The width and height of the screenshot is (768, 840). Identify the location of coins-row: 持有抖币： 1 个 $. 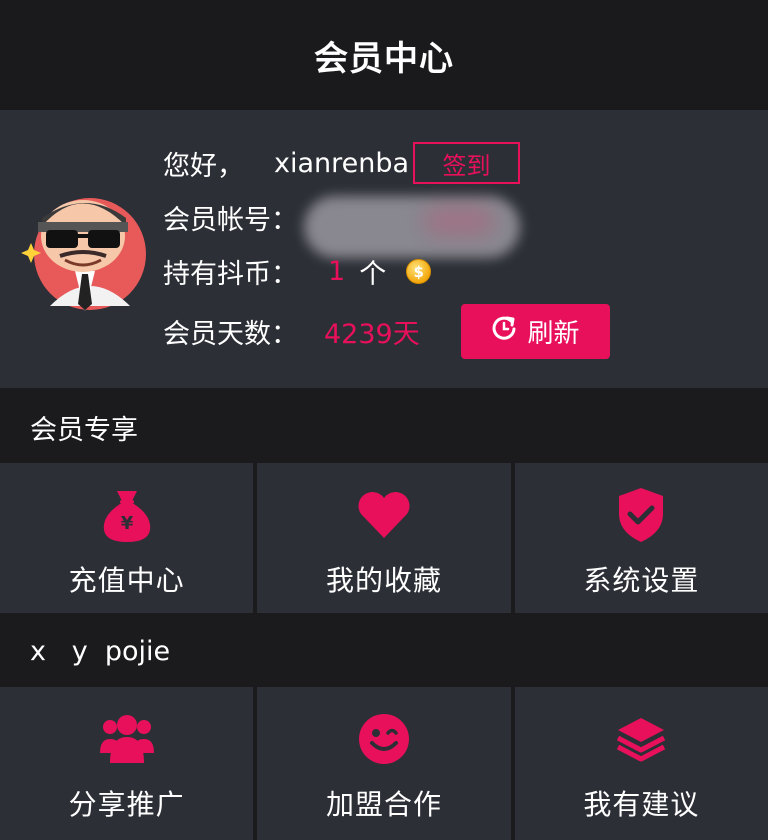
(297, 271).